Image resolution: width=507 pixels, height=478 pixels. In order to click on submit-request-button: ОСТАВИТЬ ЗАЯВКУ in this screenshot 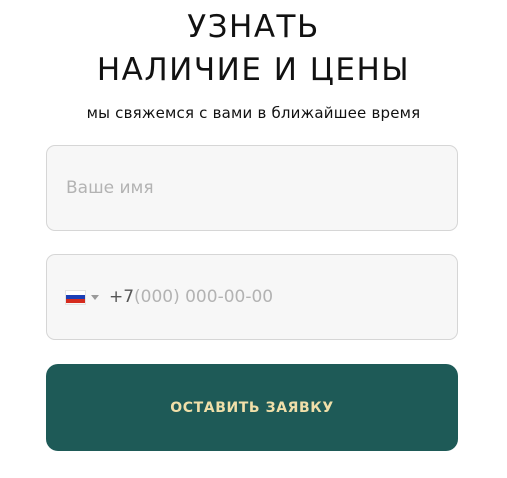, I will do `click(252, 407)`.